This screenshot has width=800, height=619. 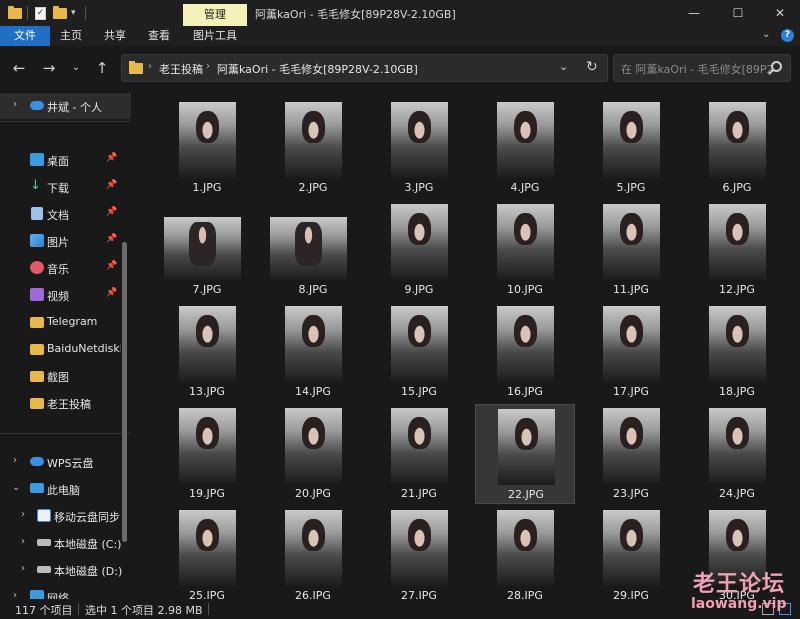 What do you see at coordinates (317, 69) in the screenshot?
I see `breadcrumb-item-current: 阿薰kaOri - 毛毛修女[89P28V-2.10GB]` at bounding box center [317, 69].